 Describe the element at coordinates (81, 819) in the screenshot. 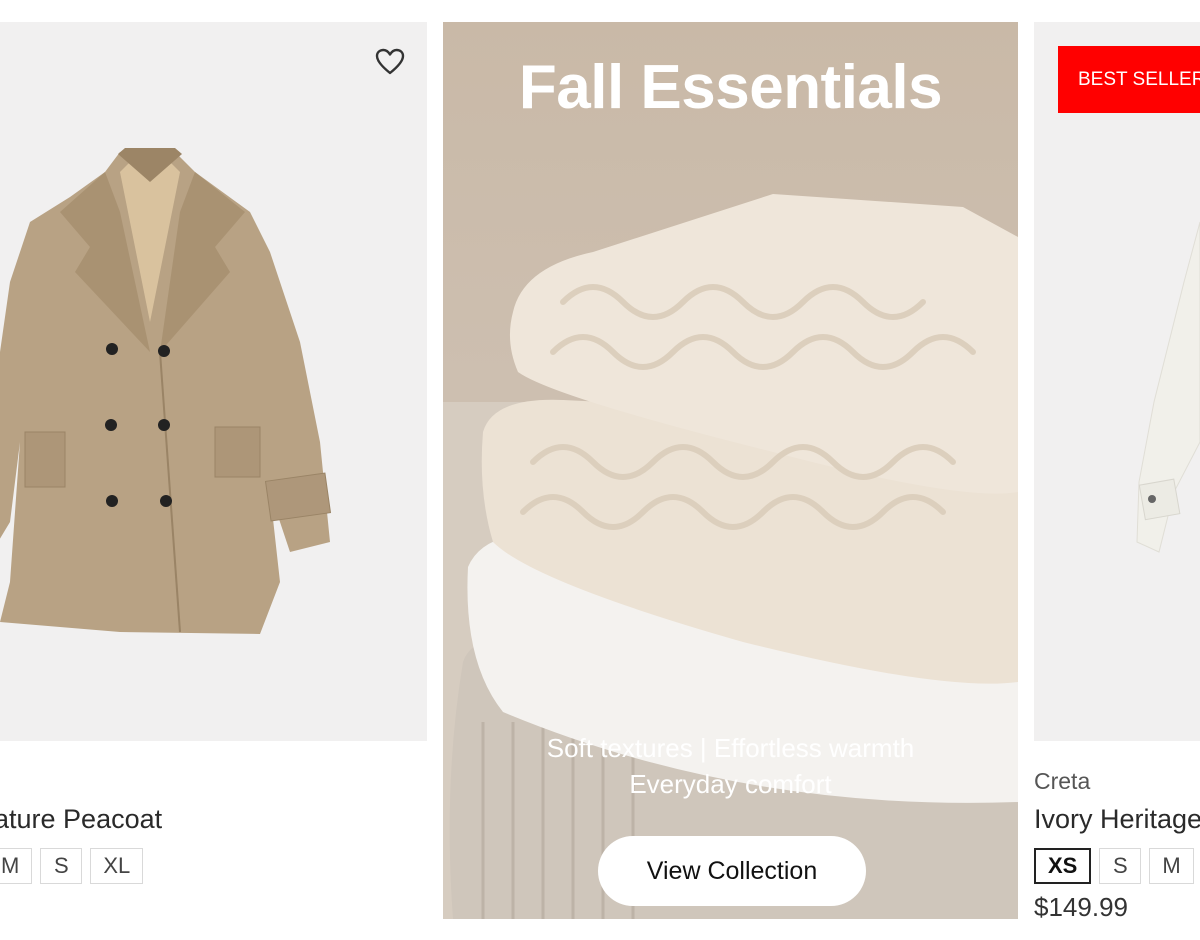

I see `product-title: ature Peacoat` at that location.